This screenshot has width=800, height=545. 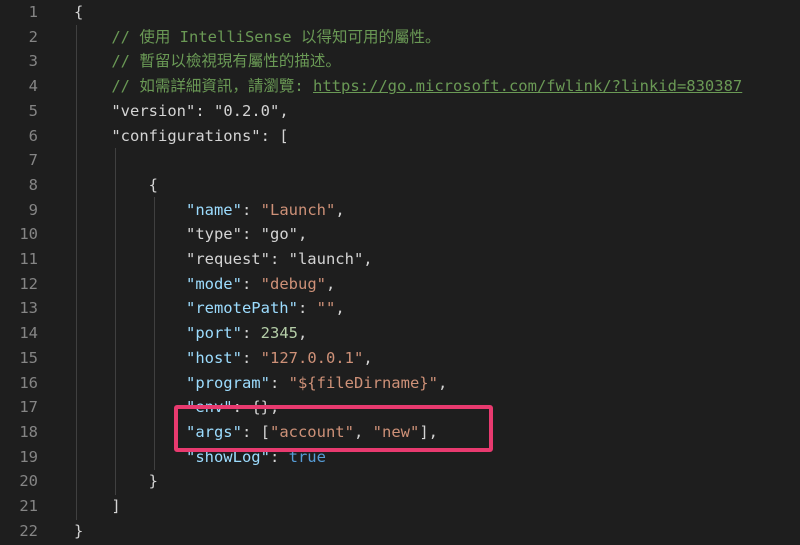 I want to click on line-number: 11, so click(x=28, y=259).